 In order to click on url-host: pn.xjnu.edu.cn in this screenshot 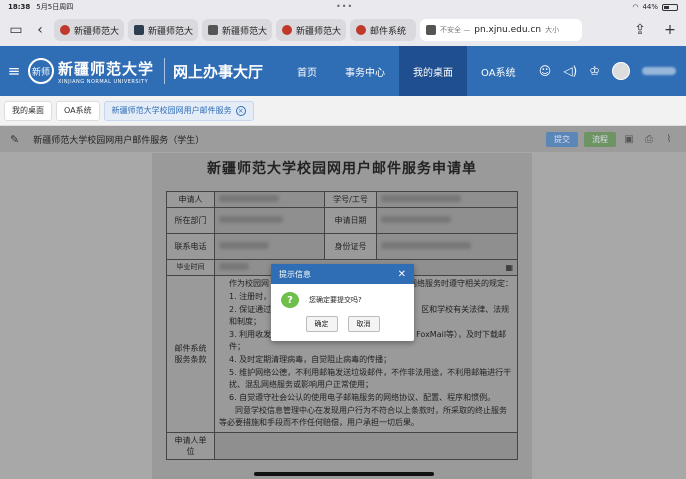, I will do `click(508, 30)`.